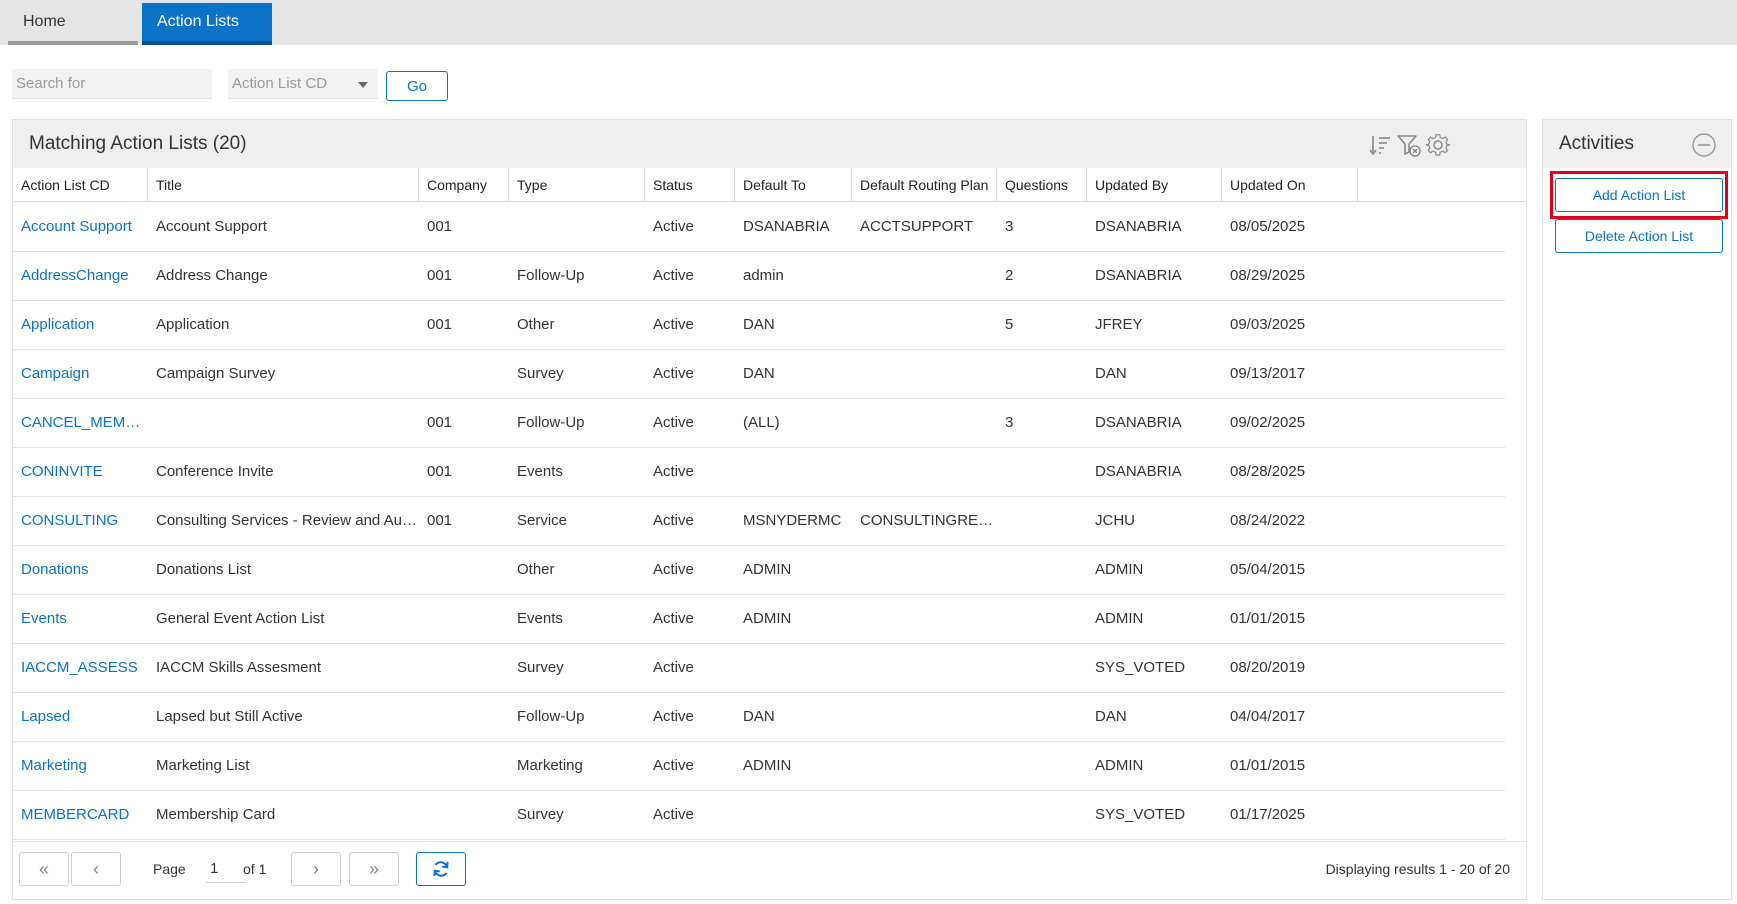 This screenshot has width=1737, height=904. Describe the element at coordinates (924, 185) in the screenshot. I see `column-header-default-routing-plan: Default Routing Plan` at that location.